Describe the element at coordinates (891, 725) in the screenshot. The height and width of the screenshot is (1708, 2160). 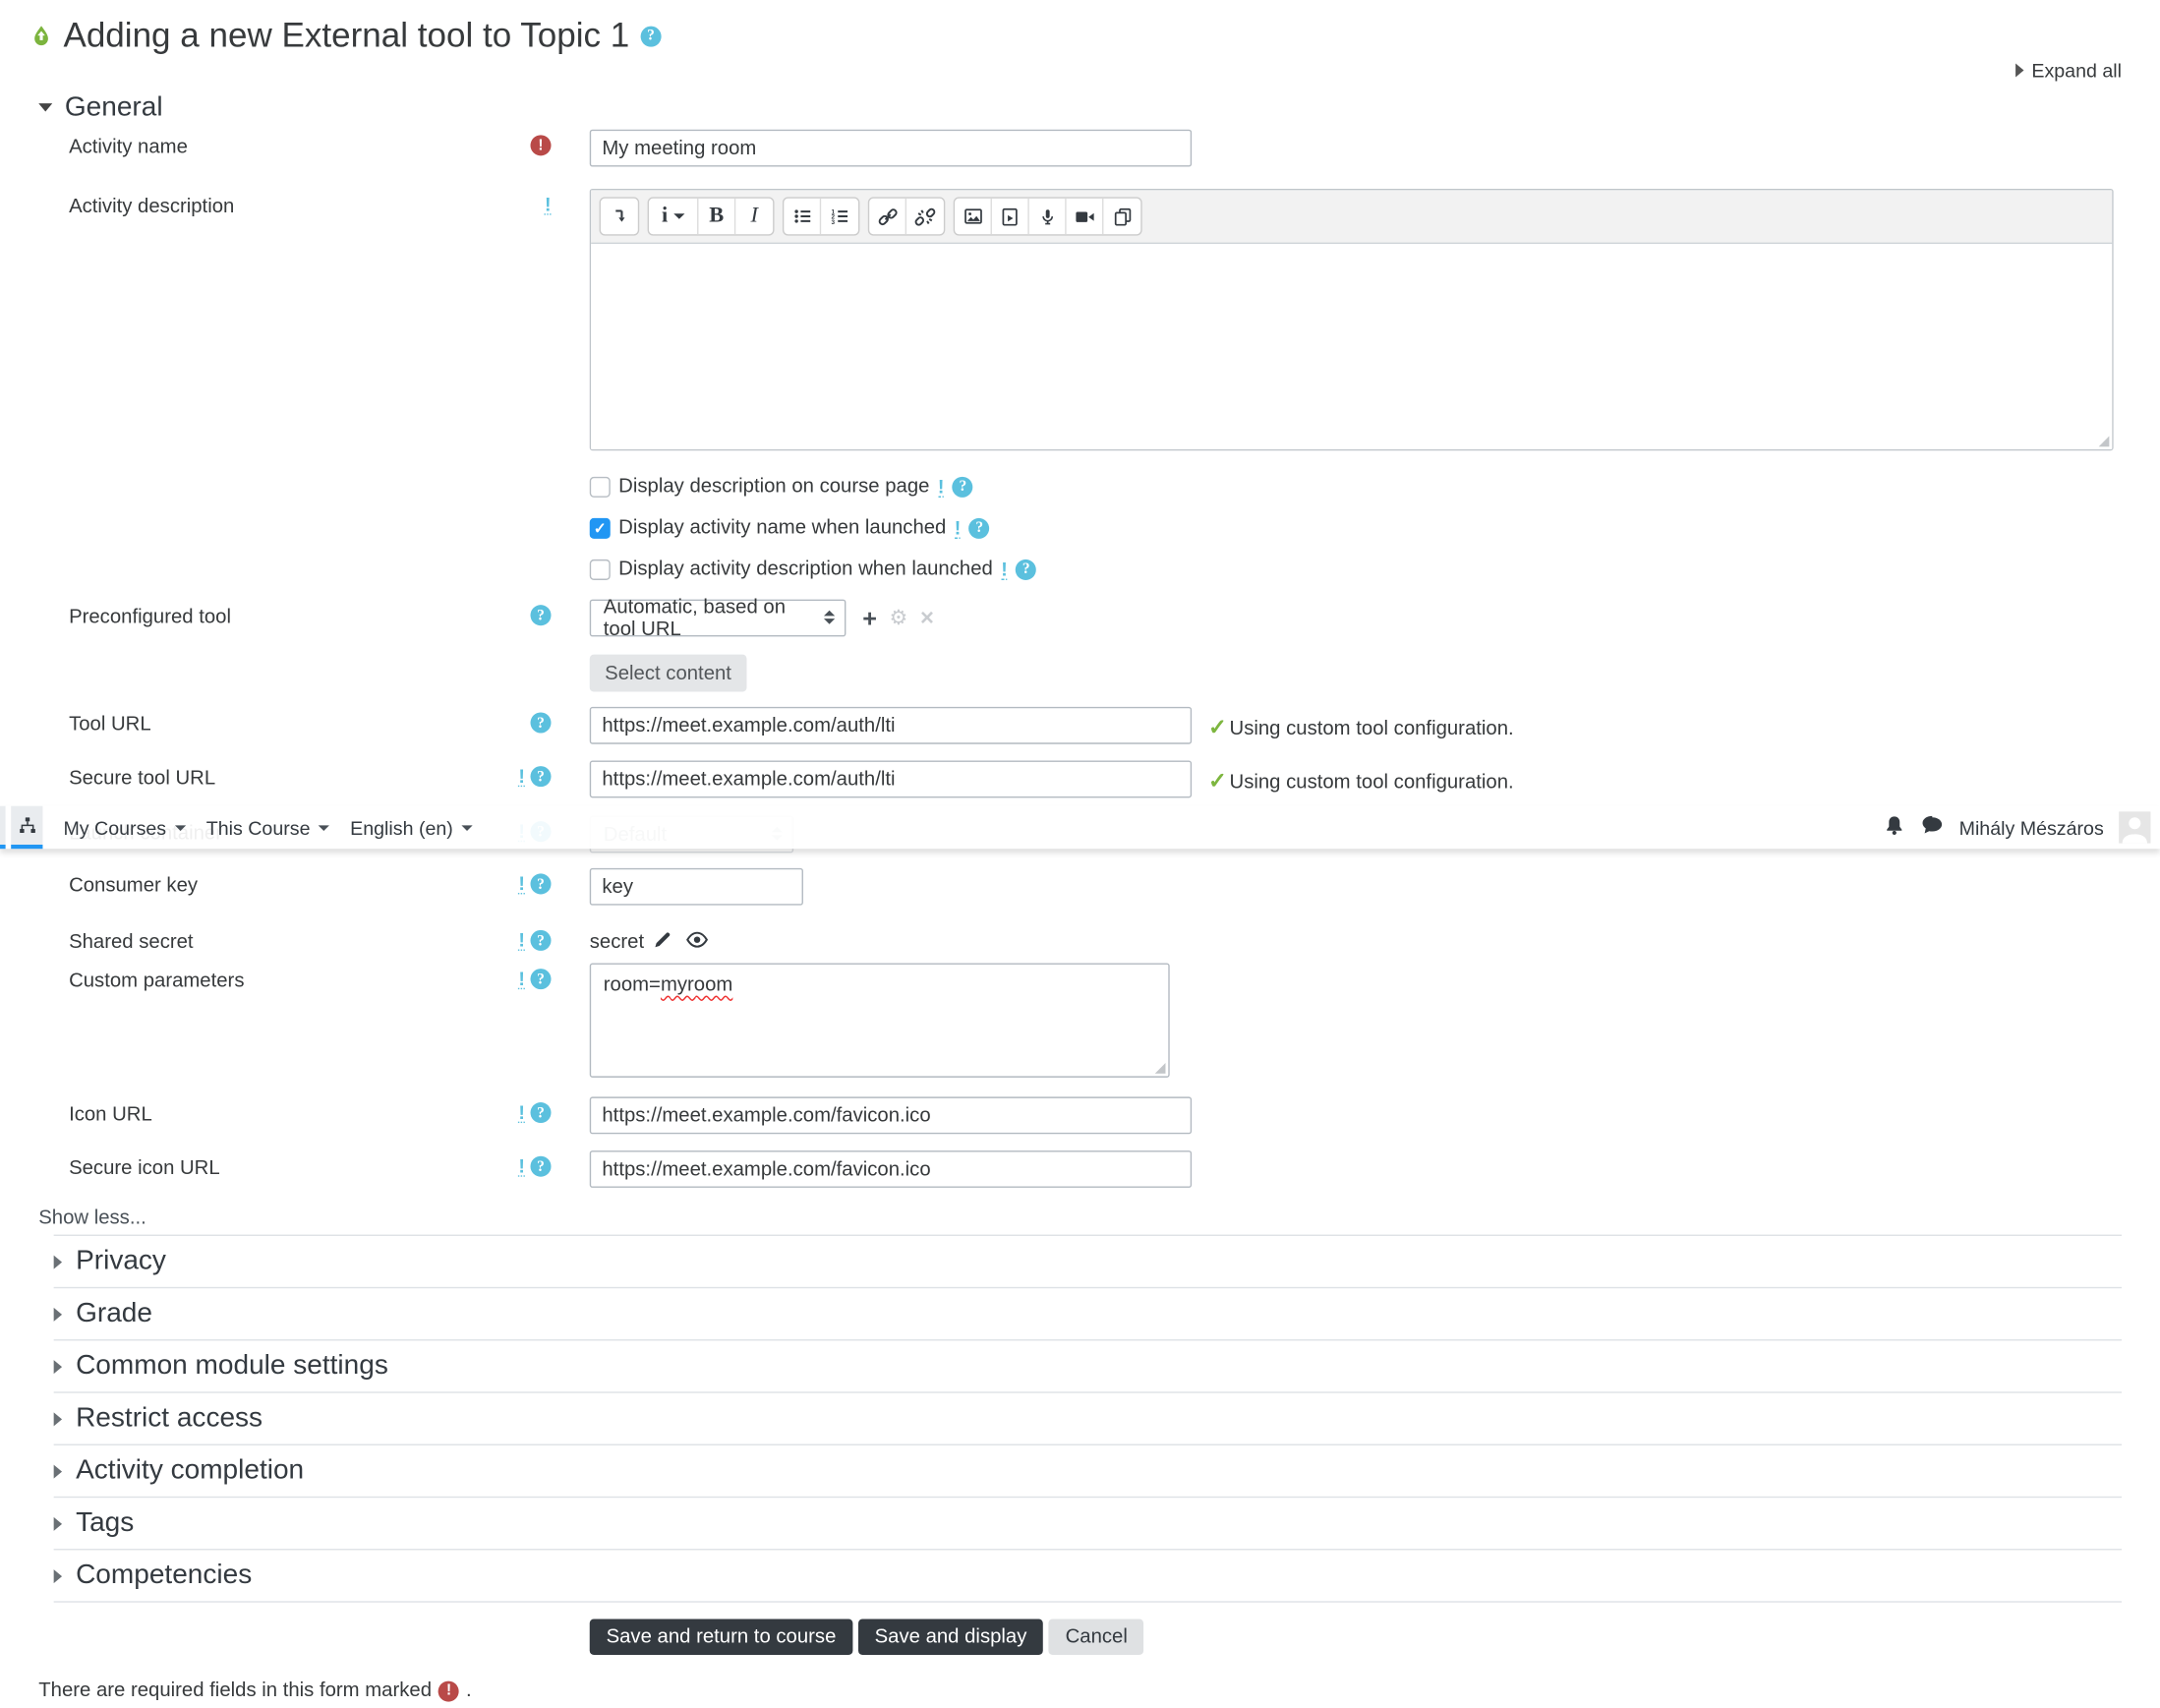
I see `tool-url-input` at that location.